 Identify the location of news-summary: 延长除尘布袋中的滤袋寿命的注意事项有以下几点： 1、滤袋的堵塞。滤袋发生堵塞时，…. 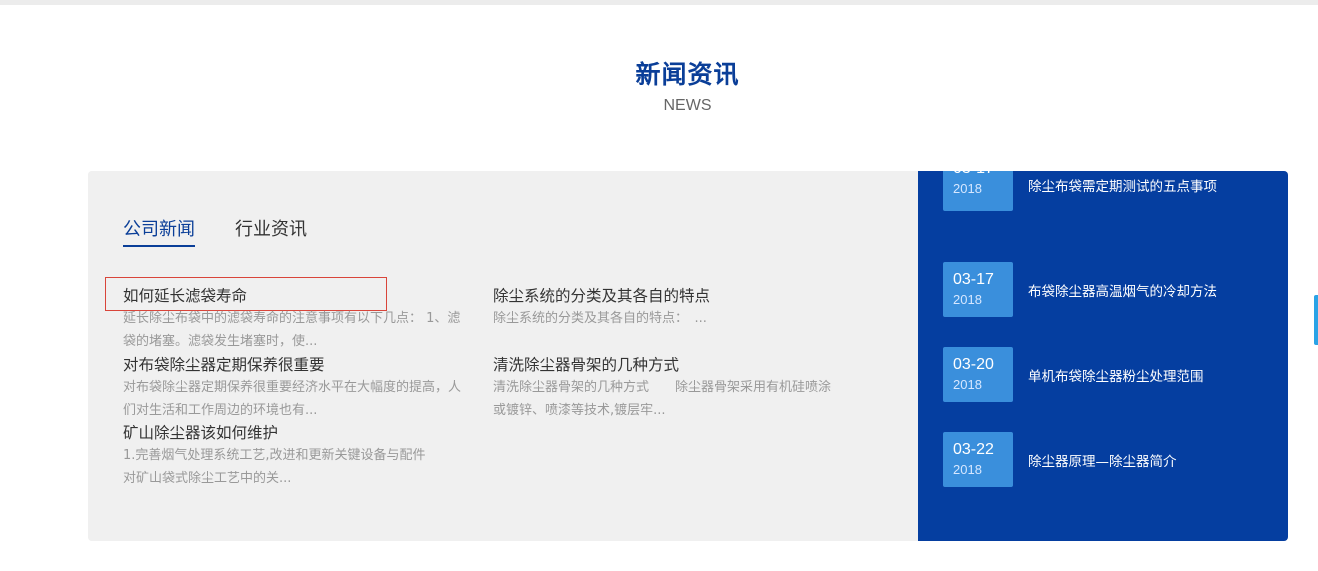
(292, 330).